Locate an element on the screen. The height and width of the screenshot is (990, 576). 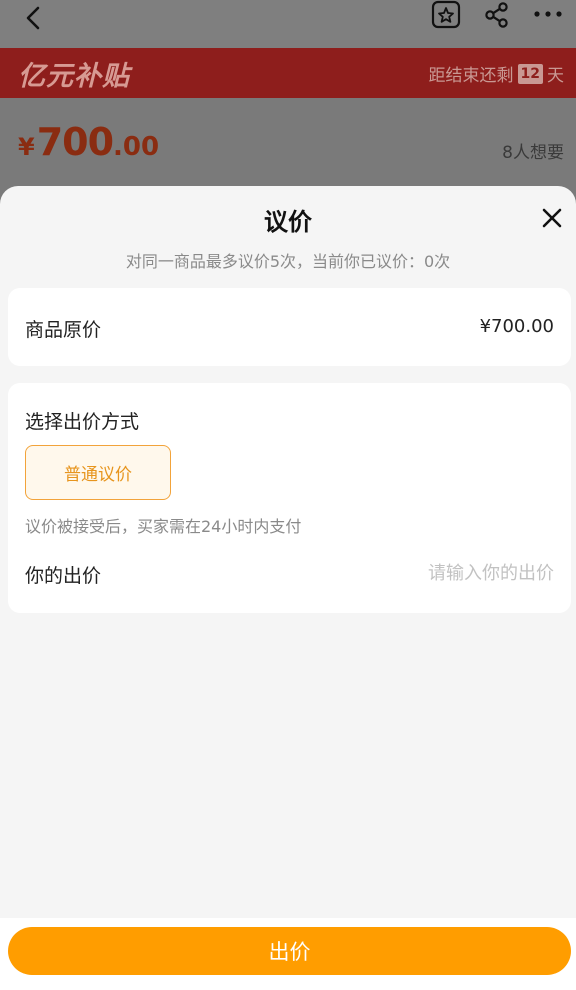
countdown: 距结束还剩 12 天 is located at coordinates (496, 73).